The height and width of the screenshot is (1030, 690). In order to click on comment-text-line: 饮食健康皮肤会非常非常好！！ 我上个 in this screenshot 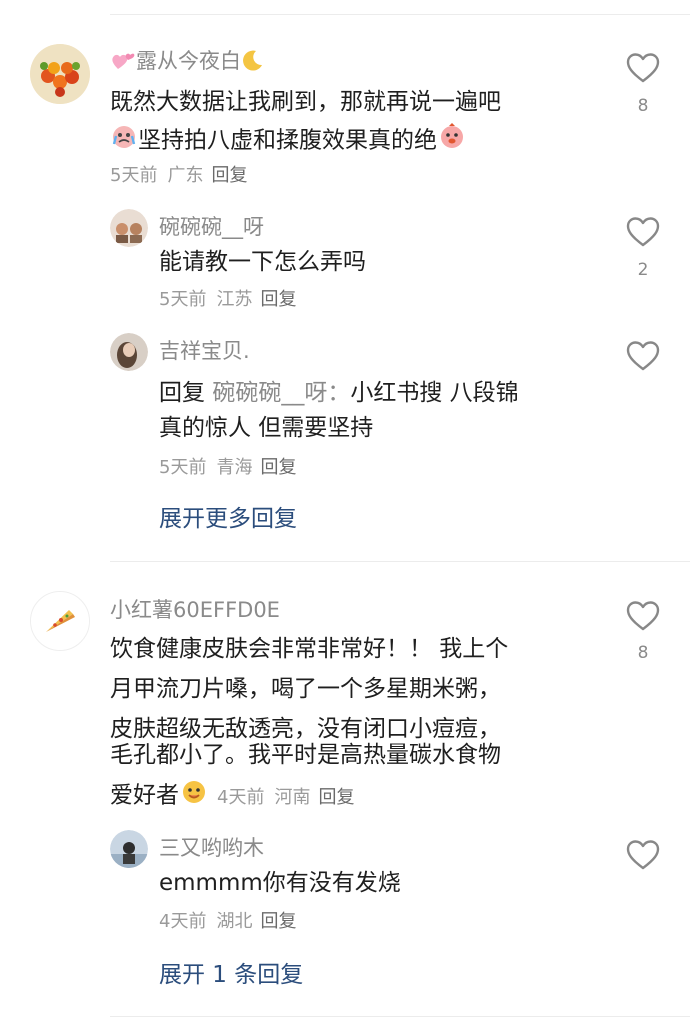, I will do `click(309, 649)`.